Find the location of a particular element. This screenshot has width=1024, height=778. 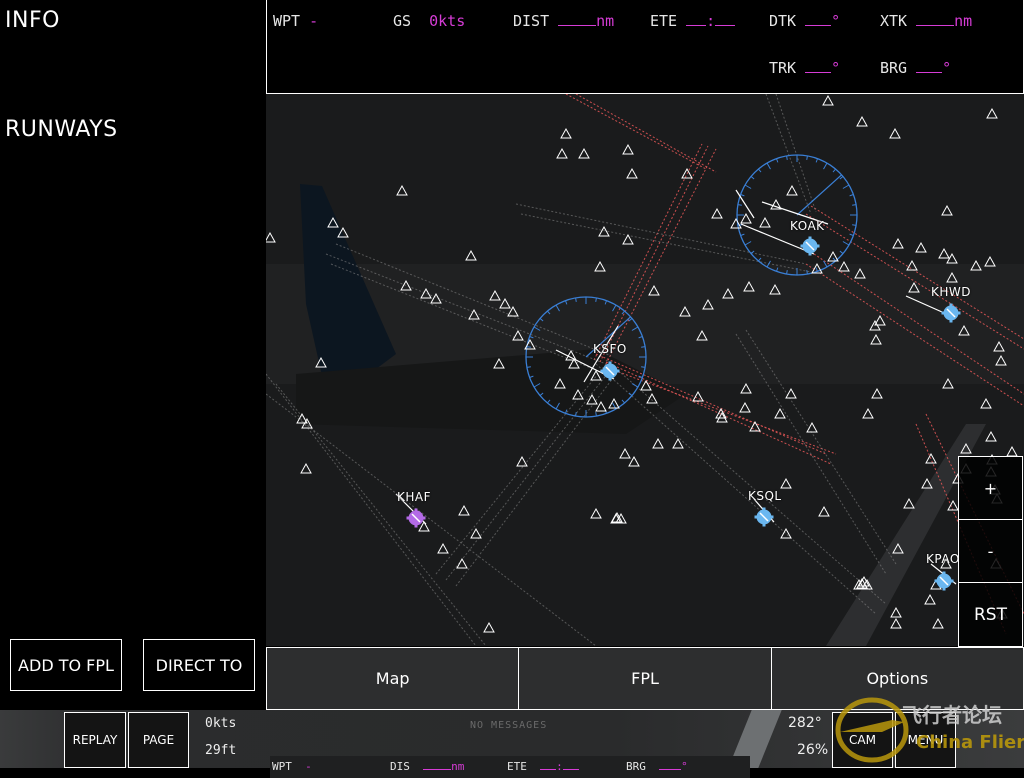

messages-status: NO MESSAGES is located at coordinates (509, 725).